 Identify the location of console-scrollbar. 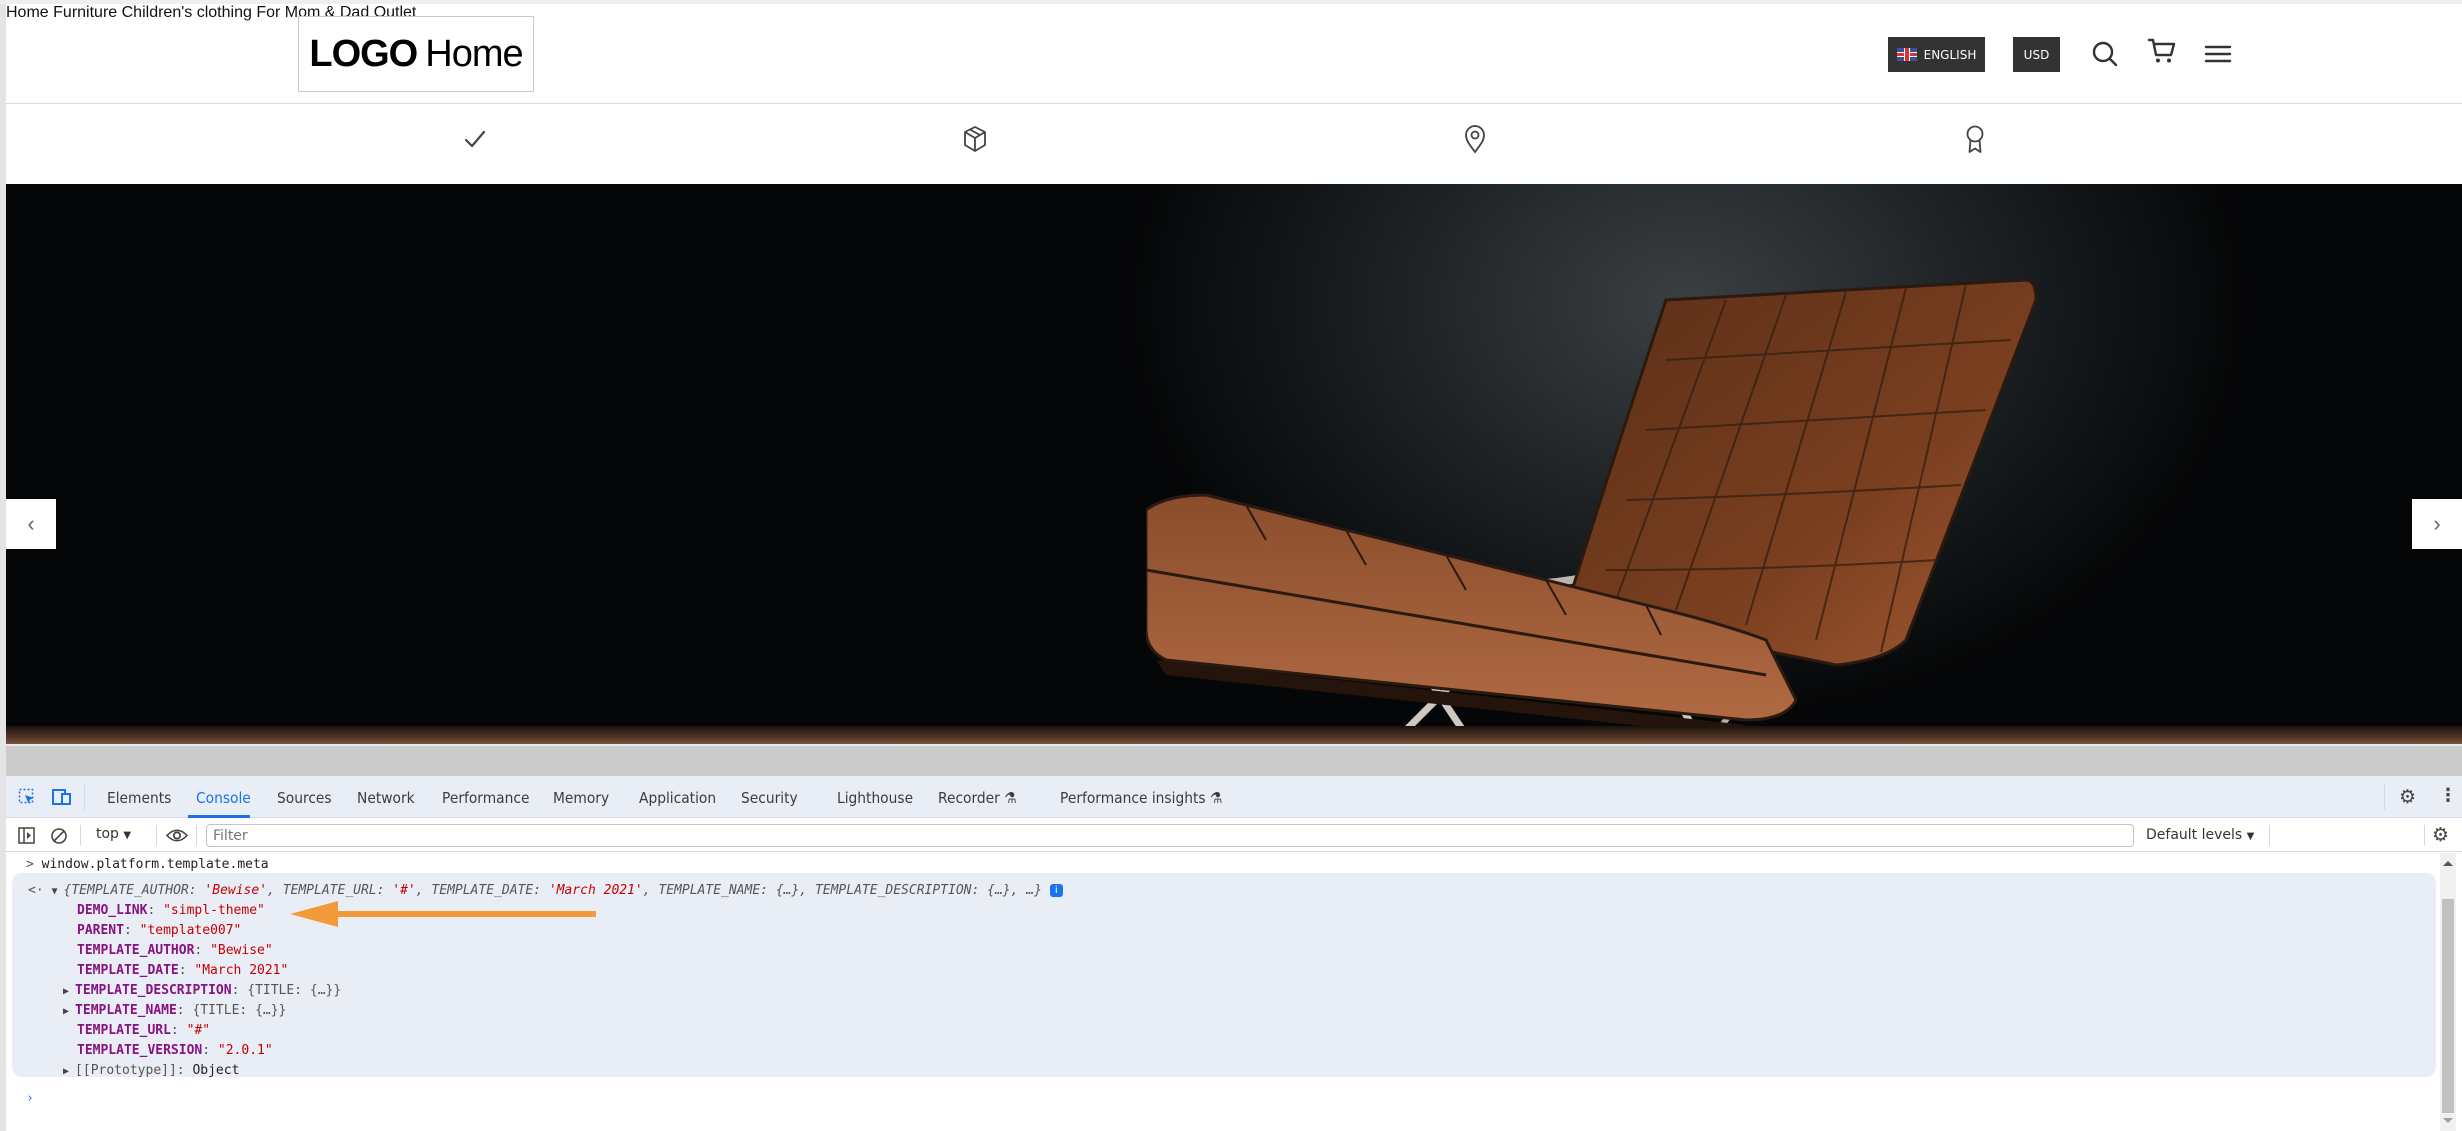
(2448, 992).